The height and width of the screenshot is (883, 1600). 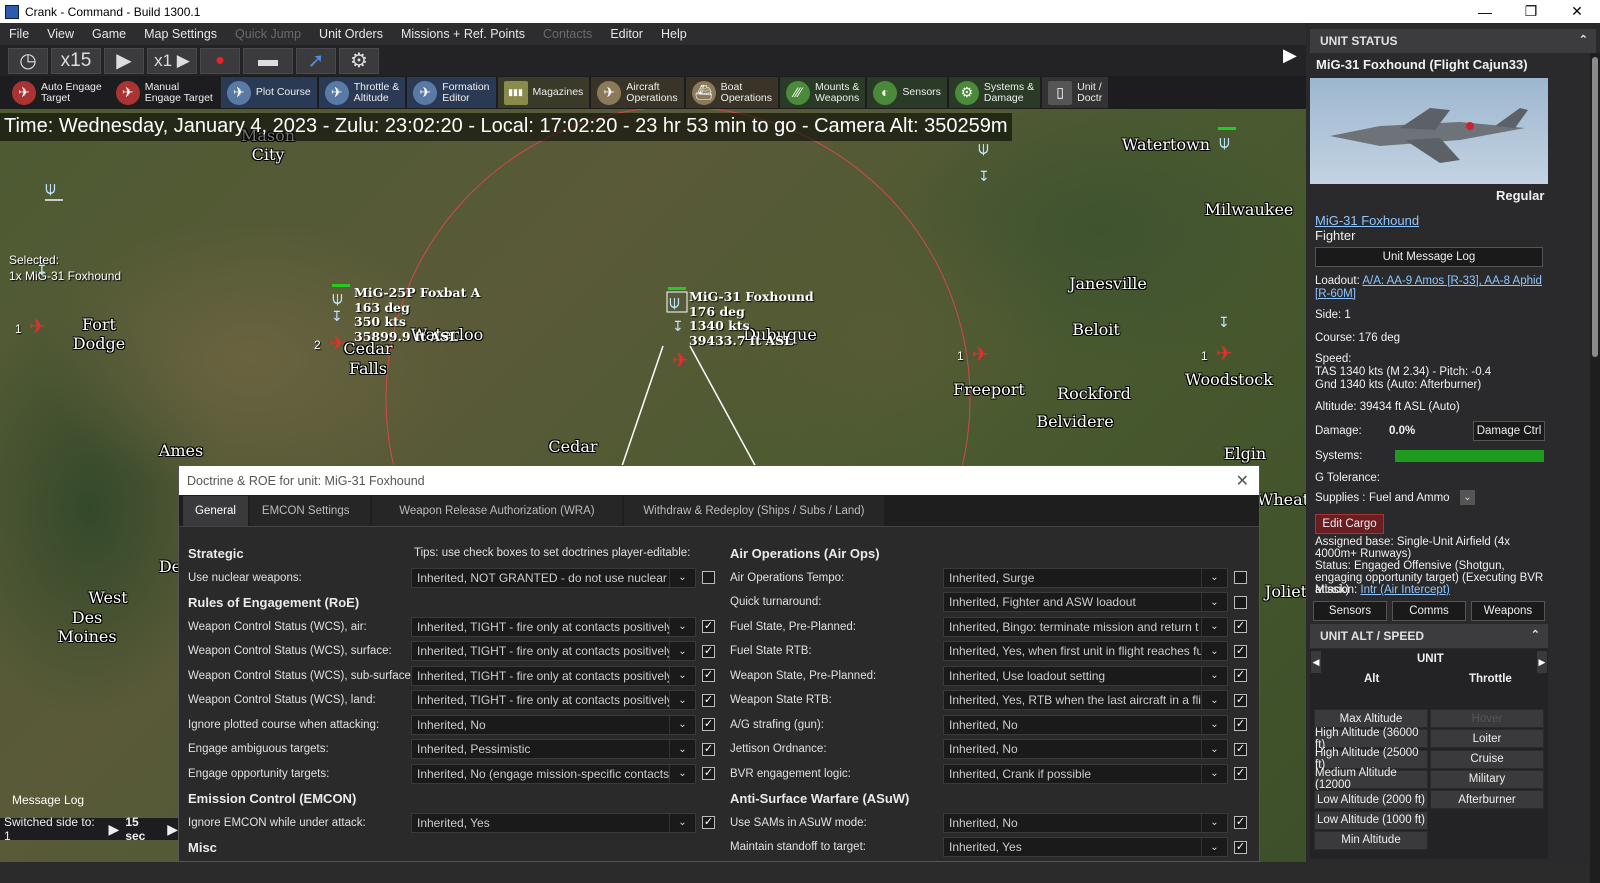 What do you see at coordinates (637, 92) in the screenshot?
I see `aircraft-operations-button: ✈ Aircraft Operations` at bounding box center [637, 92].